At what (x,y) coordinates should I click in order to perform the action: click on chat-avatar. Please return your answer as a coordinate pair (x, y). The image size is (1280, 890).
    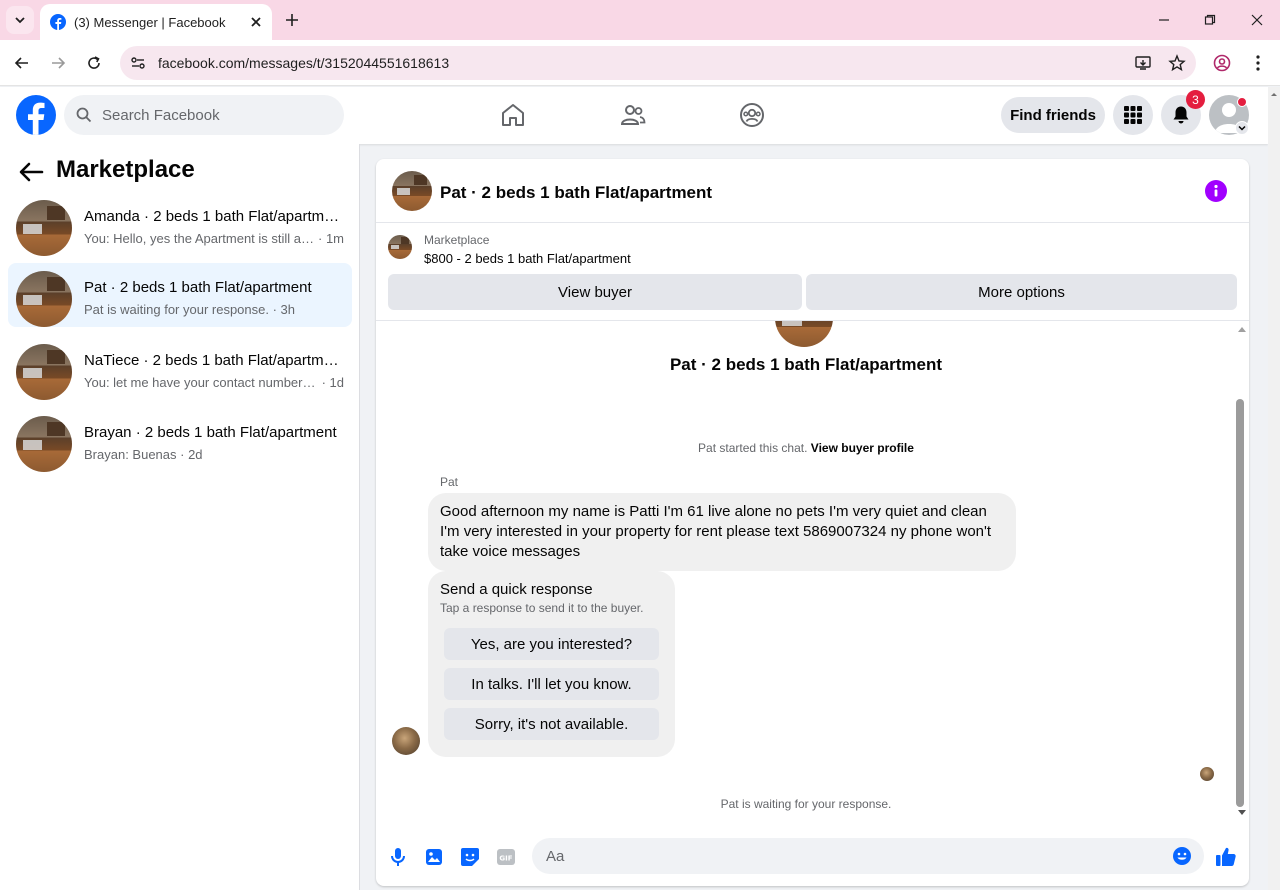
    Looking at the image, I should click on (412, 191).